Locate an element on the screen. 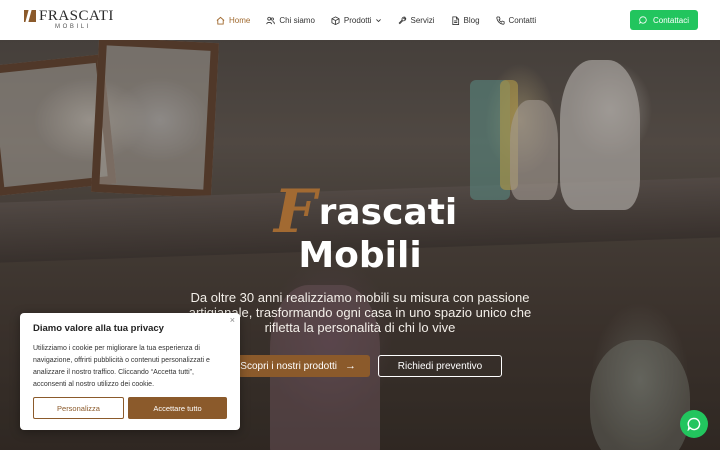  chevron-down-icon is located at coordinates (378, 20).